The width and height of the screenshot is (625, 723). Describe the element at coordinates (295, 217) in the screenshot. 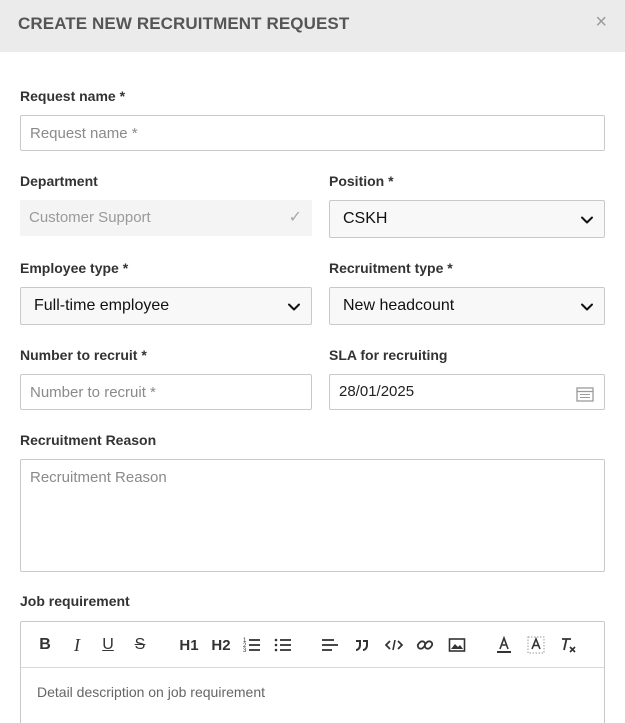

I see `check-icon: ✓` at that location.